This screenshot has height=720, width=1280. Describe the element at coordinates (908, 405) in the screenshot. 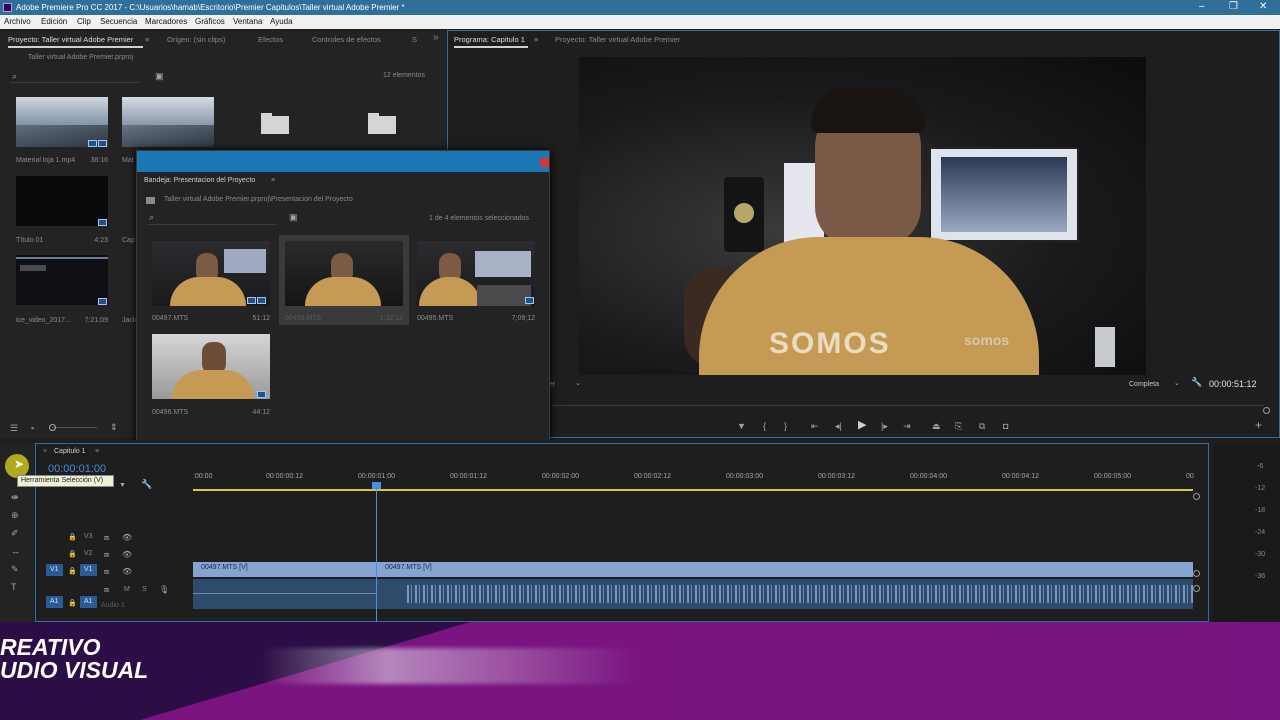

I see `playback-scrubber` at that location.